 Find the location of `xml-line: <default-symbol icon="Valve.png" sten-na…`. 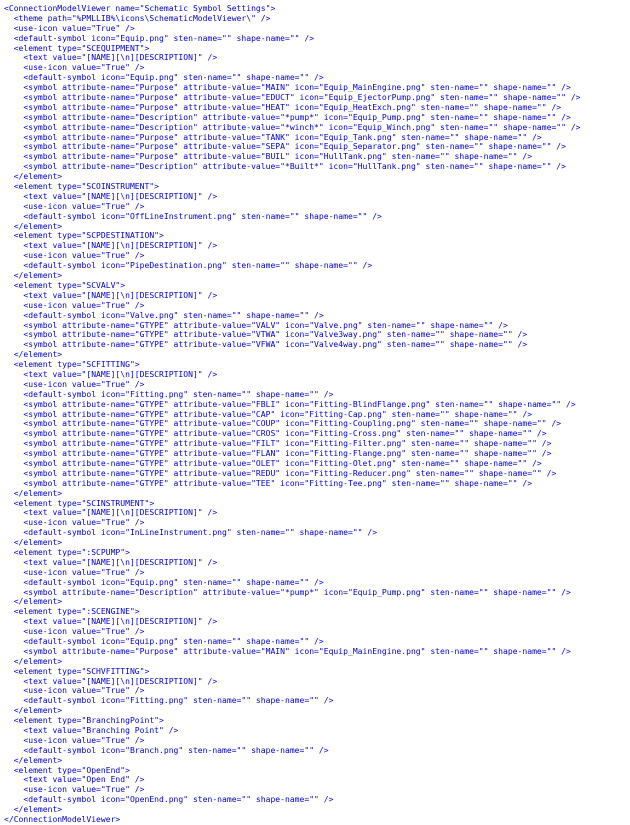

xml-line: <default-symbol icon="Valve.png" sten-na… is located at coordinates (164, 315).